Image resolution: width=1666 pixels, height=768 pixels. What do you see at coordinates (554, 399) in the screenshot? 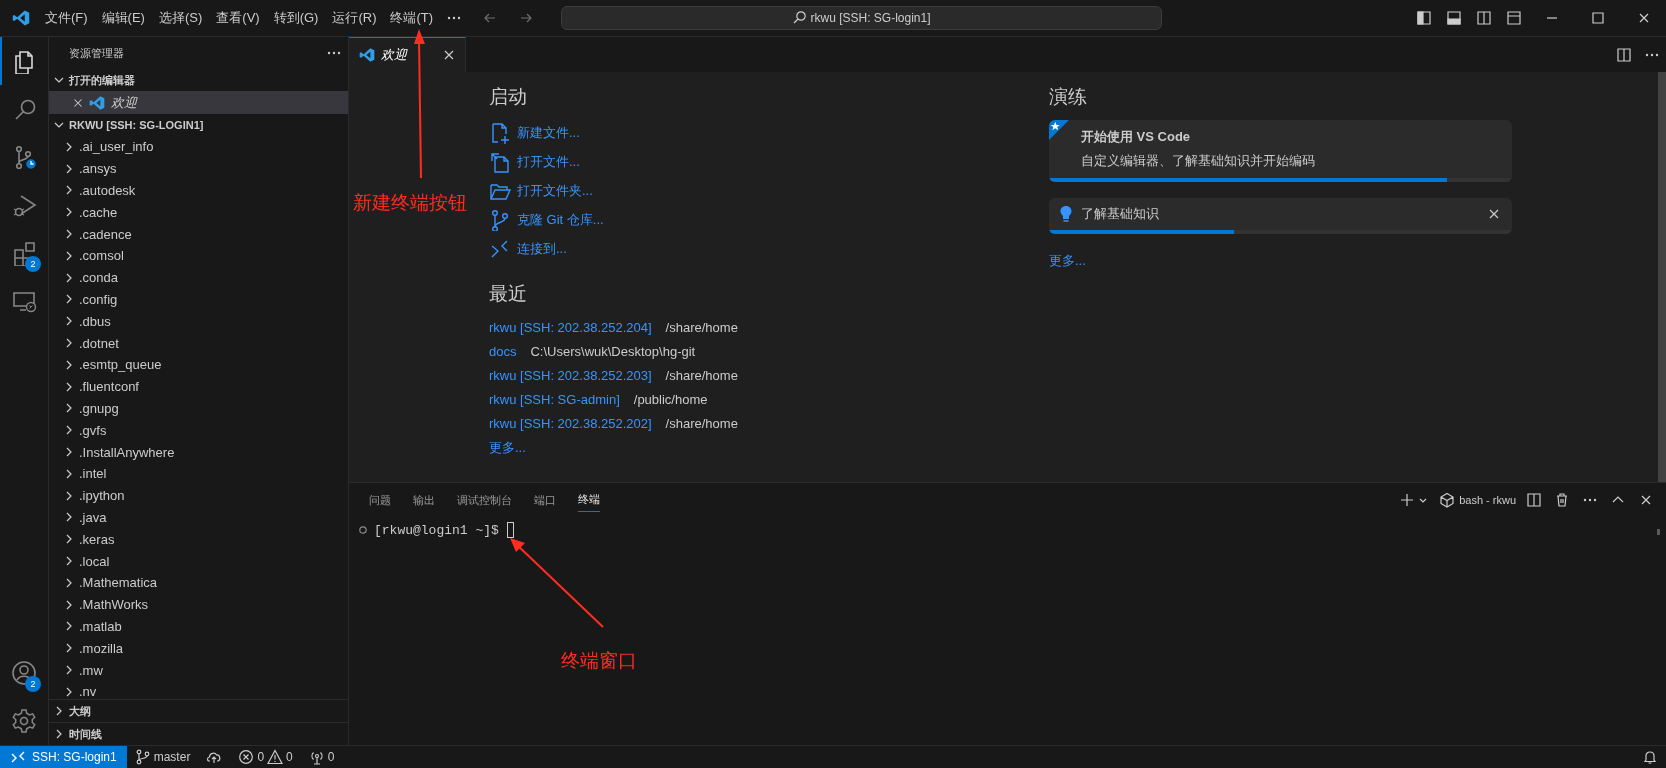
I see `recent-link: rkwu [SSH: SG-admin]` at bounding box center [554, 399].